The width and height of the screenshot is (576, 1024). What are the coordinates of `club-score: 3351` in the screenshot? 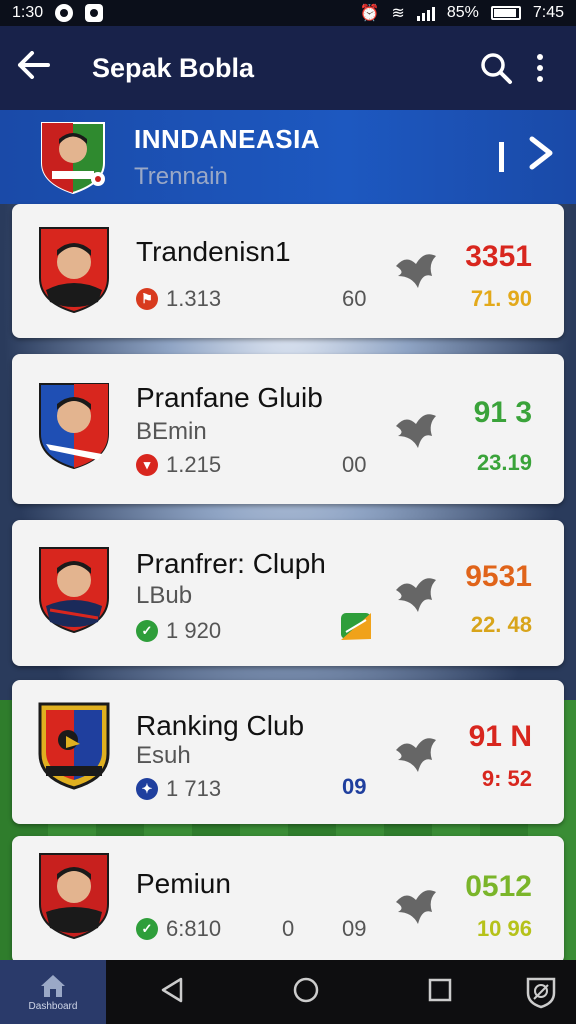 It's located at (498, 256).